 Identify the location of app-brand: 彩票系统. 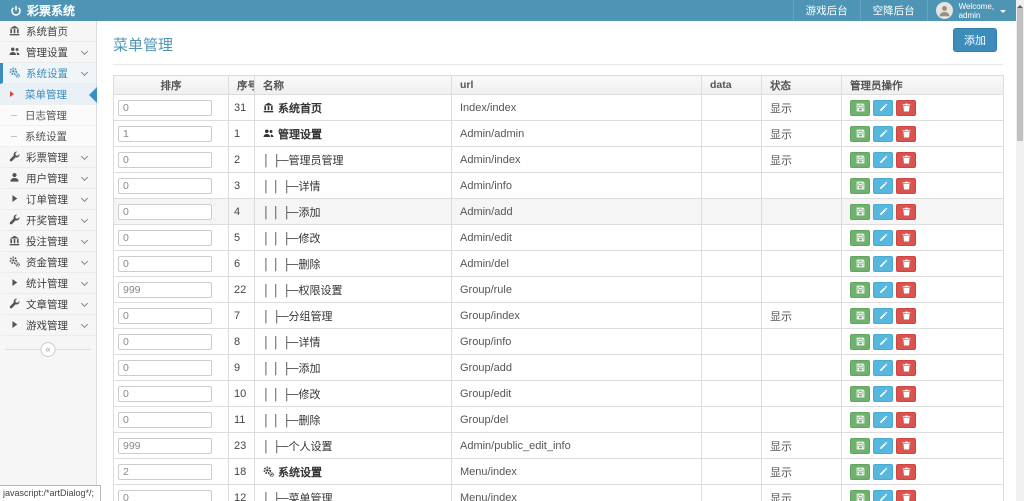
(42, 10).